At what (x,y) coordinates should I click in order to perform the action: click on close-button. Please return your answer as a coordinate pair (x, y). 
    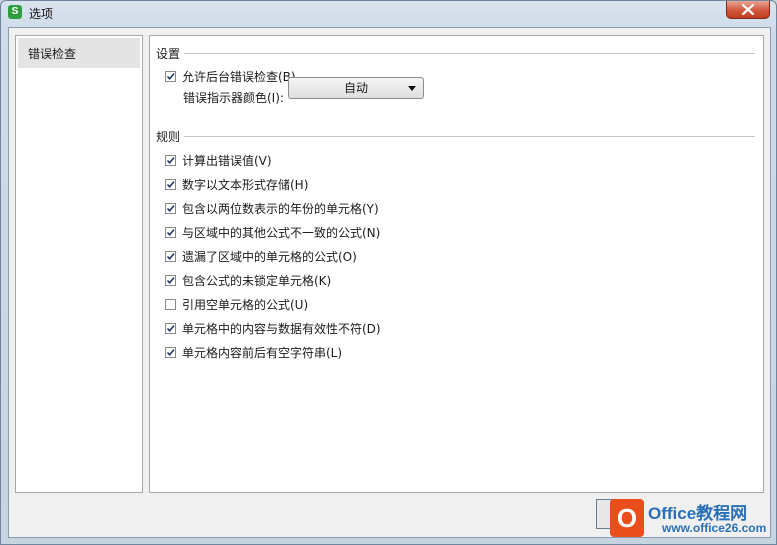
    Looking at the image, I should click on (748, 10).